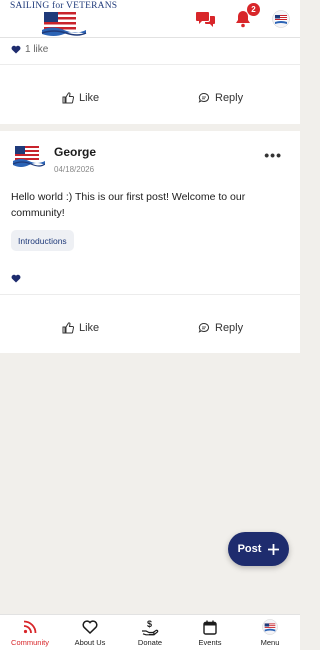 Image resolution: width=320 pixels, height=650 pixels. What do you see at coordinates (274, 549) in the screenshot?
I see `plus-icon` at bounding box center [274, 549].